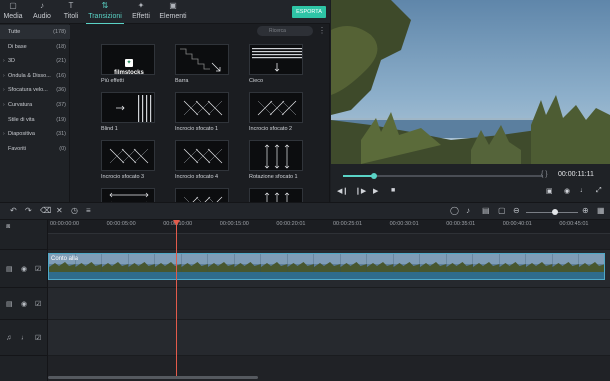  What do you see at coordinates (20, 105) in the screenshot?
I see `category-name: Curvatura` at bounding box center [20, 105].